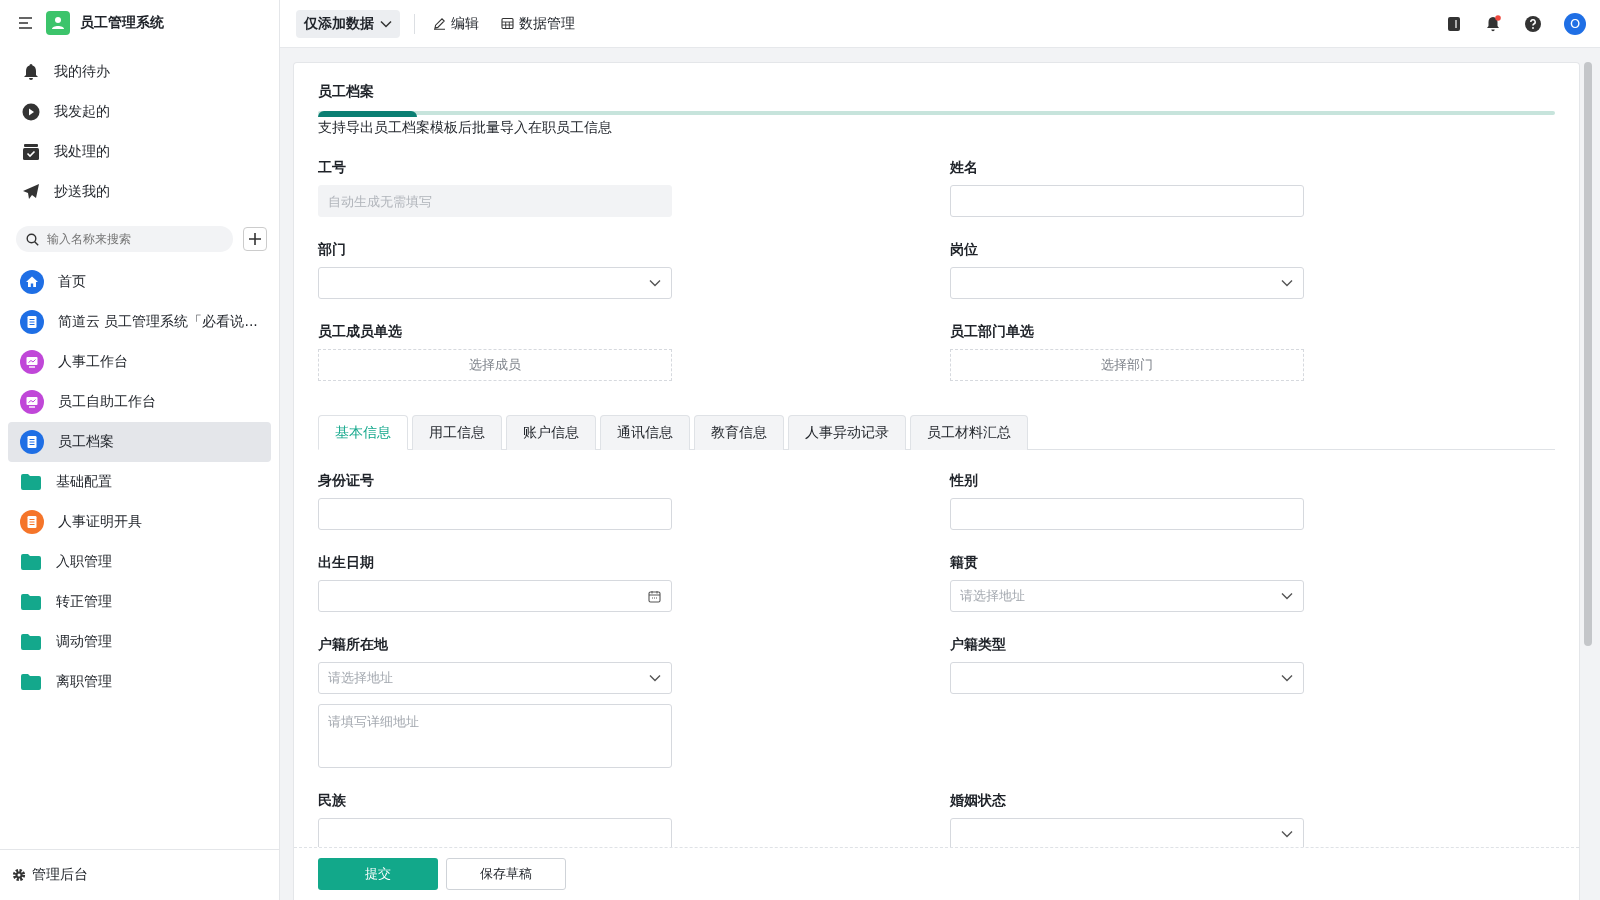 The width and height of the screenshot is (1600, 900). Describe the element at coordinates (139, 442) in the screenshot. I see `nav-item: 员工档案` at that location.